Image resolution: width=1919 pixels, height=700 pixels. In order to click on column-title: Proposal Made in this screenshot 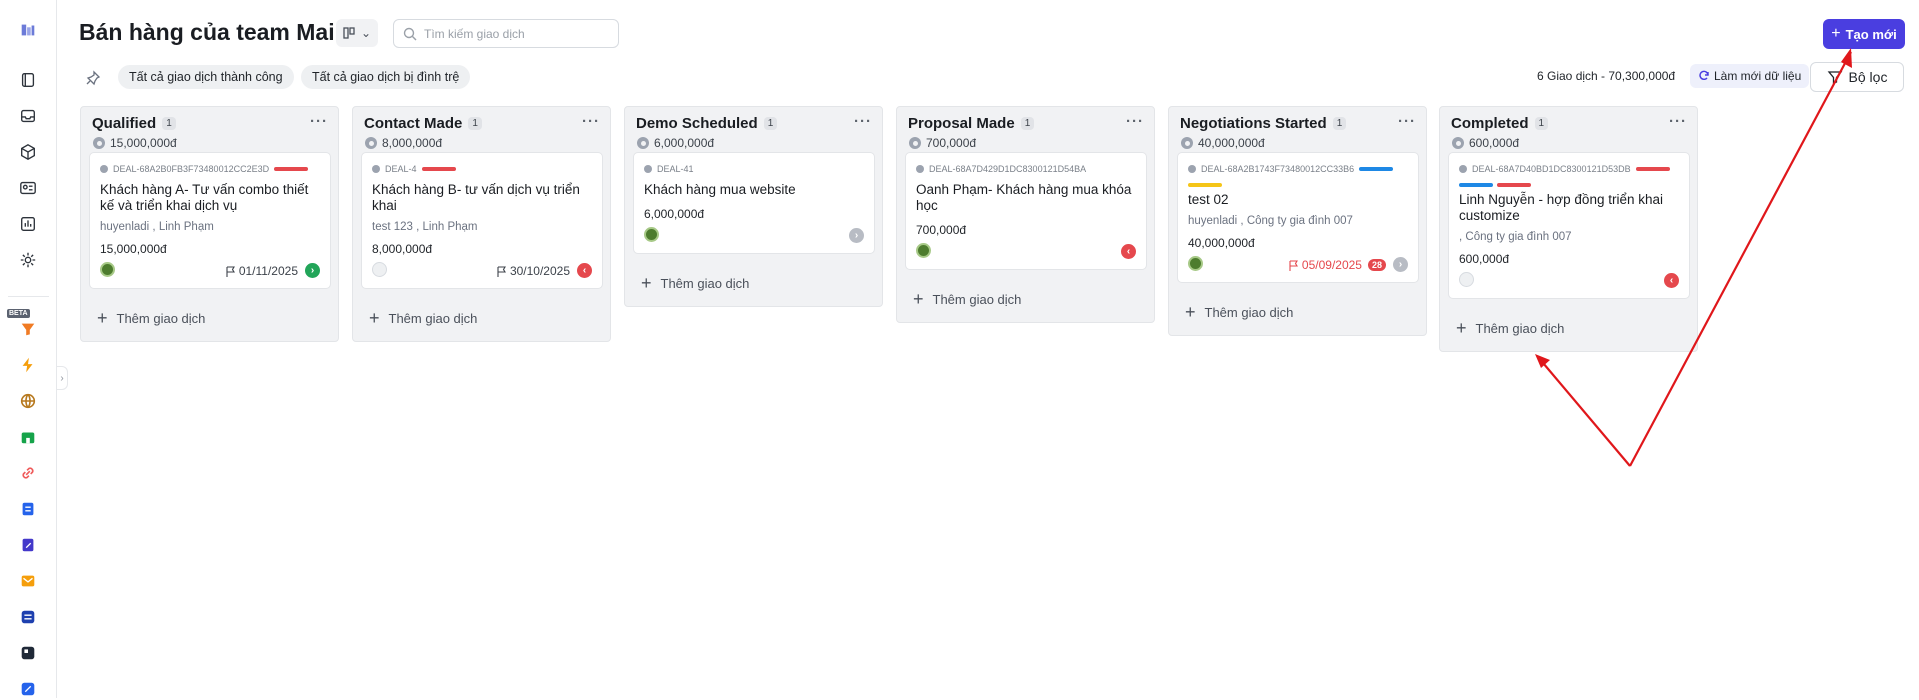, I will do `click(961, 123)`.